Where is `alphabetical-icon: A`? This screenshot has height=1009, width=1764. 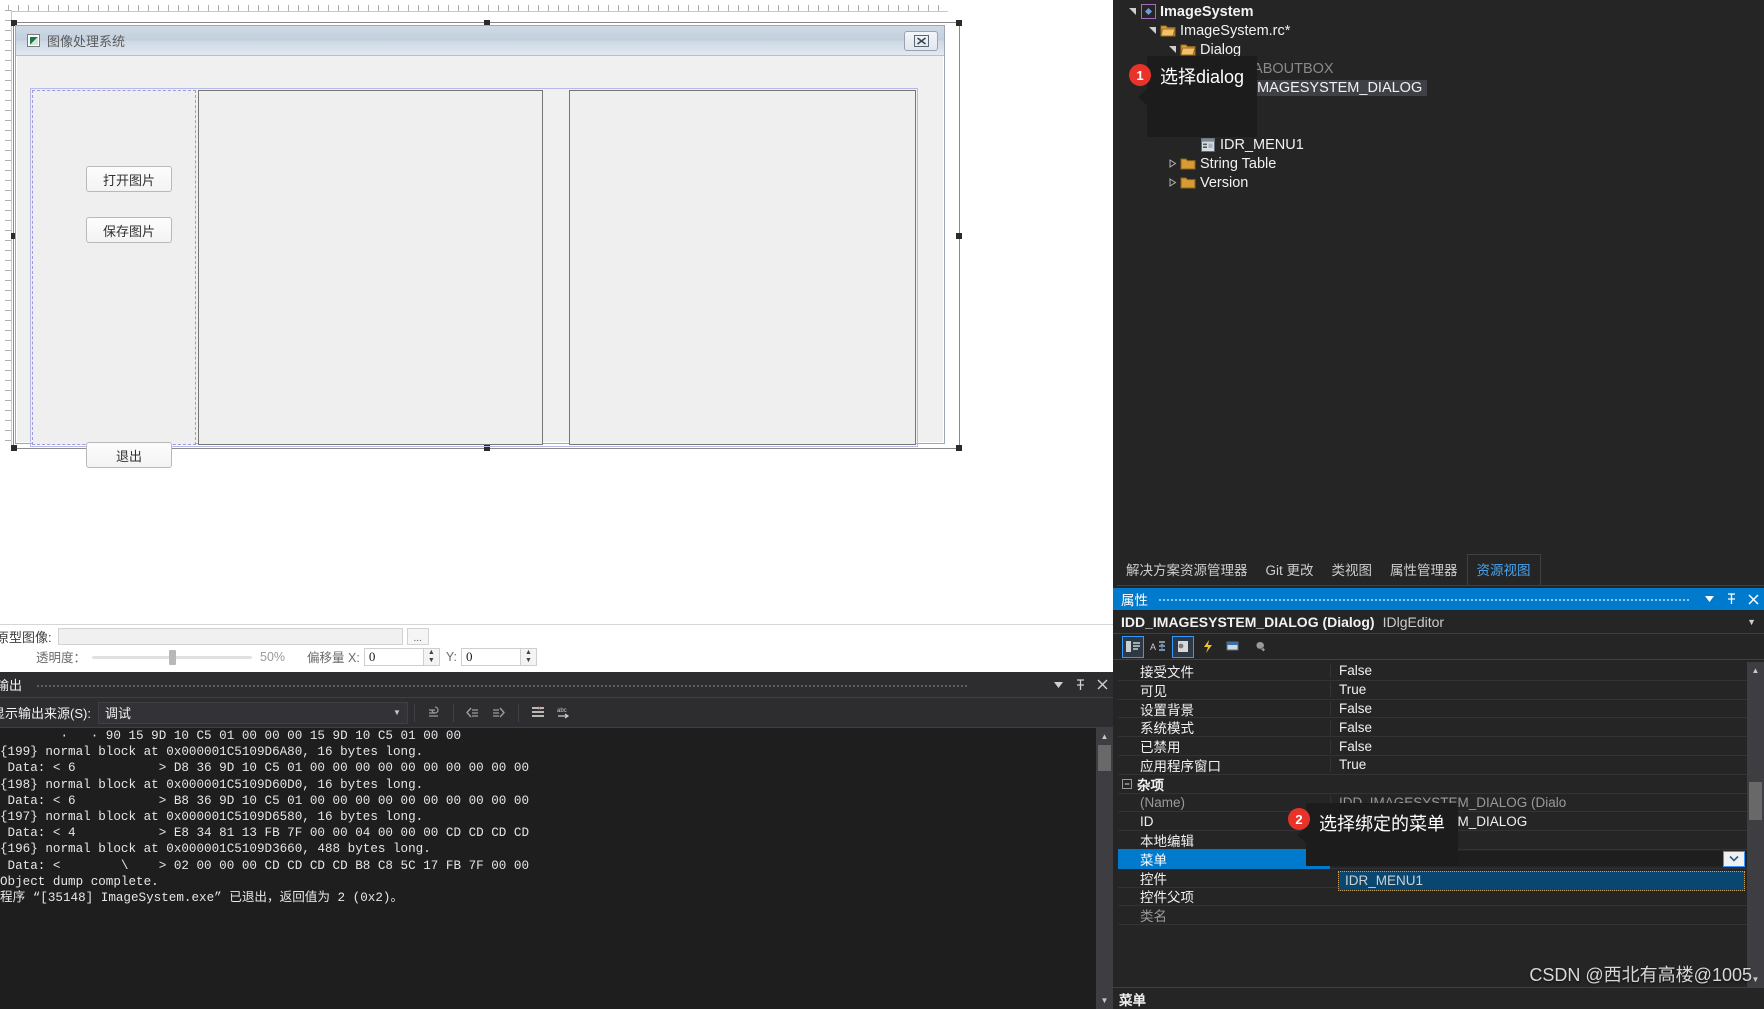 alphabetical-icon: A is located at coordinates (1158, 647).